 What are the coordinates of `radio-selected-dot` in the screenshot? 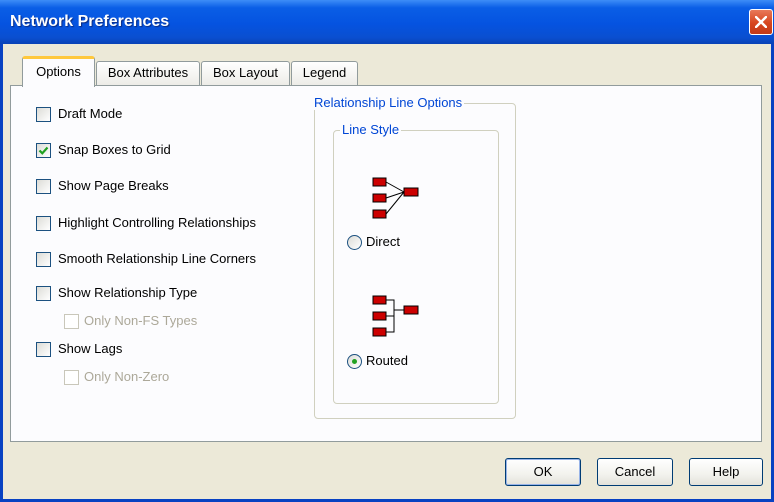 It's located at (354, 361).